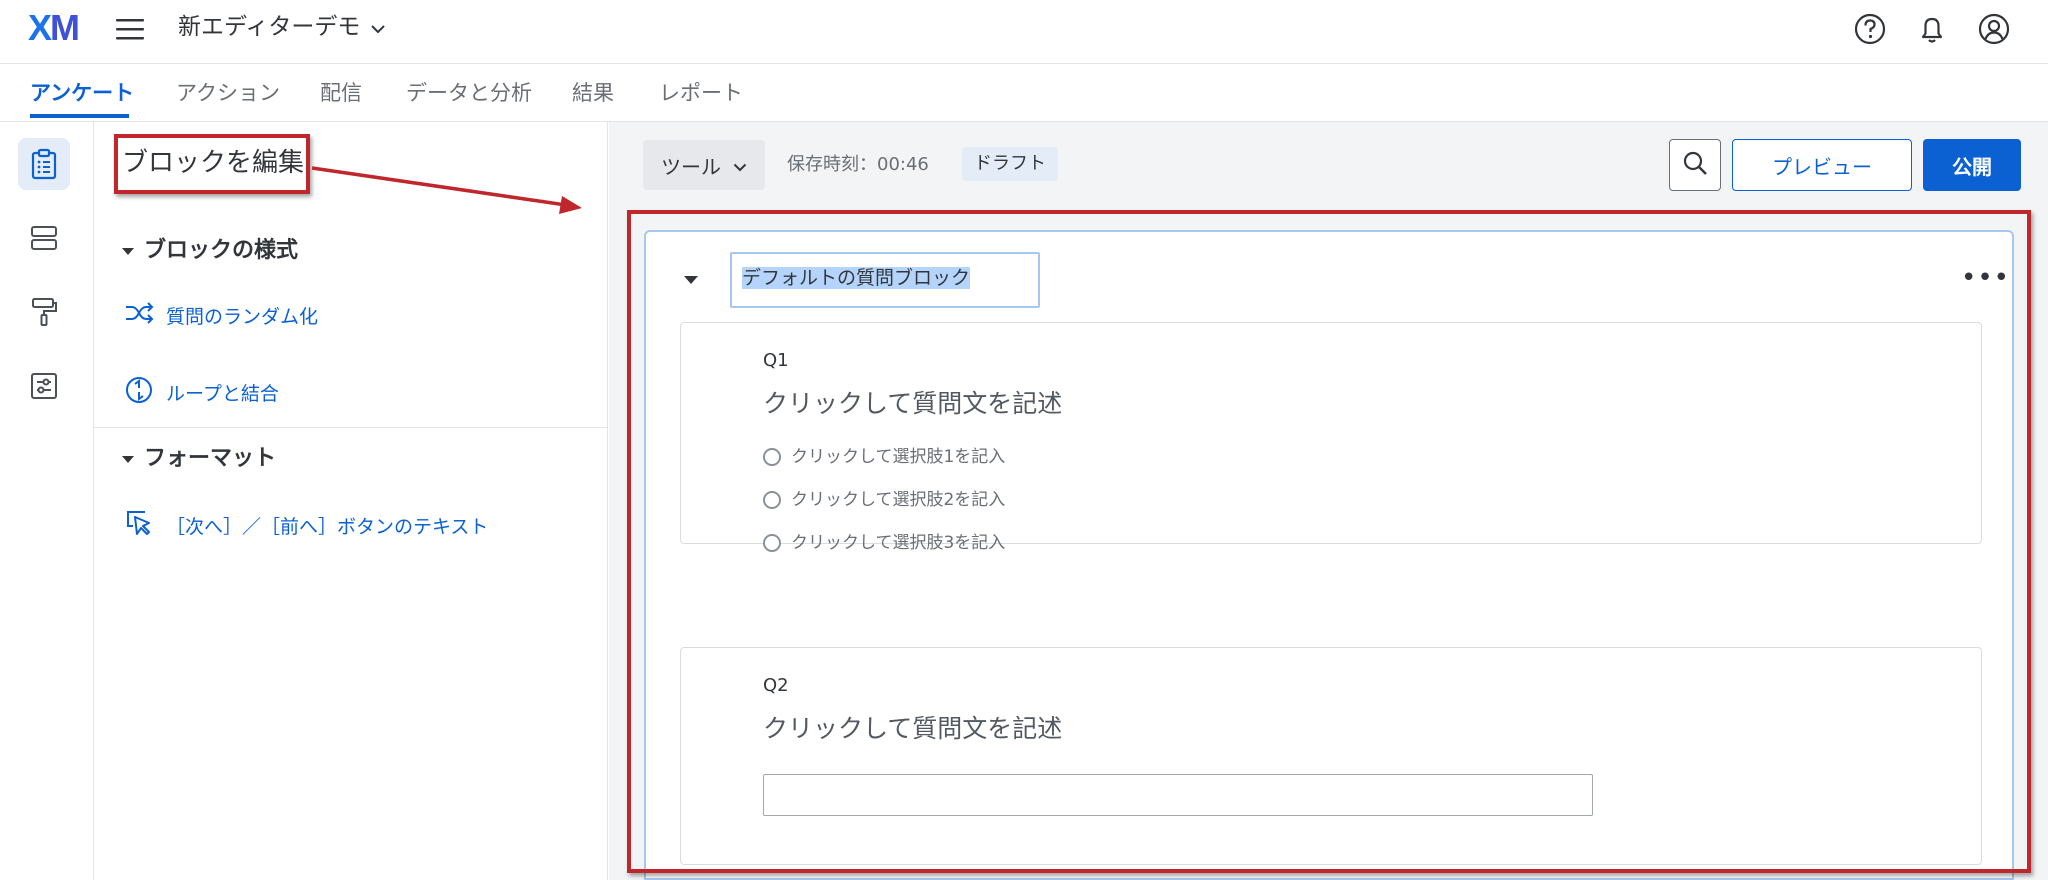 Image resolution: width=2048 pixels, height=880 pixels. I want to click on tools-button: ツール, so click(704, 165).